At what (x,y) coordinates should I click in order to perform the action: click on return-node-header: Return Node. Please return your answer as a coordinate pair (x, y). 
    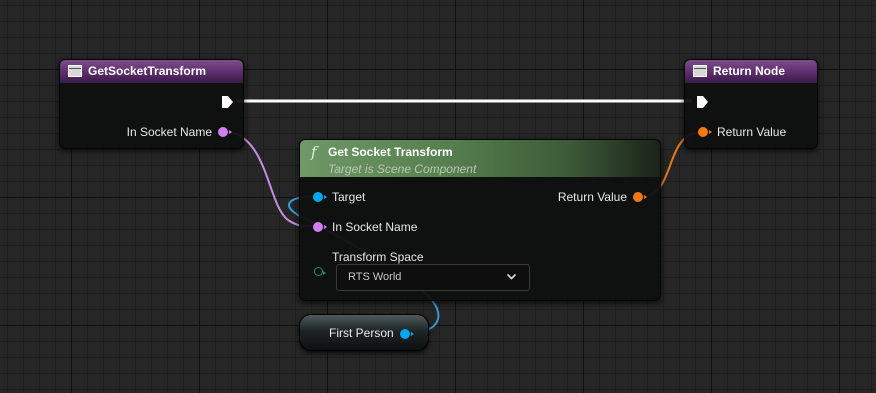
    Looking at the image, I should click on (751, 71).